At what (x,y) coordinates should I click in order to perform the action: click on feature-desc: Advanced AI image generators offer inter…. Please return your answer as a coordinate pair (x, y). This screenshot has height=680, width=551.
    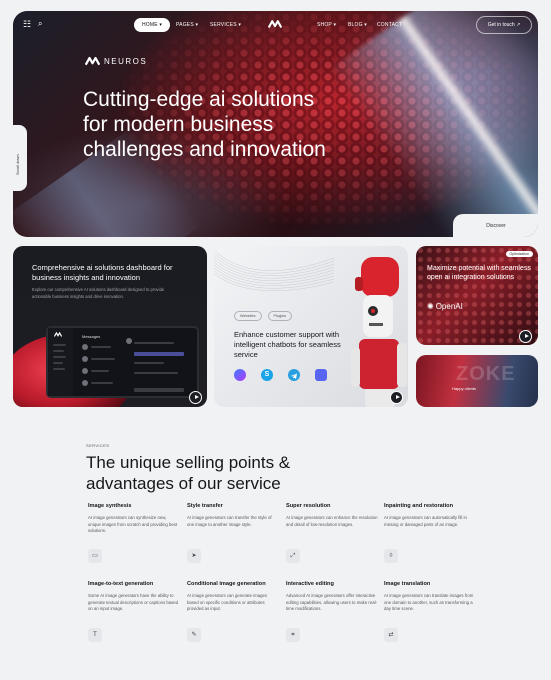
    Looking at the image, I should click on (331, 602).